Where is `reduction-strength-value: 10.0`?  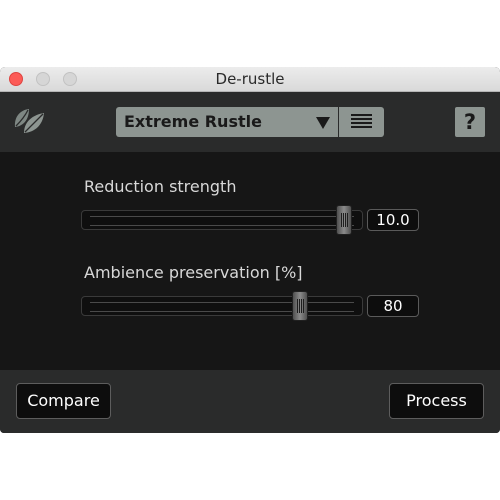 reduction-strength-value: 10.0 is located at coordinates (393, 220).